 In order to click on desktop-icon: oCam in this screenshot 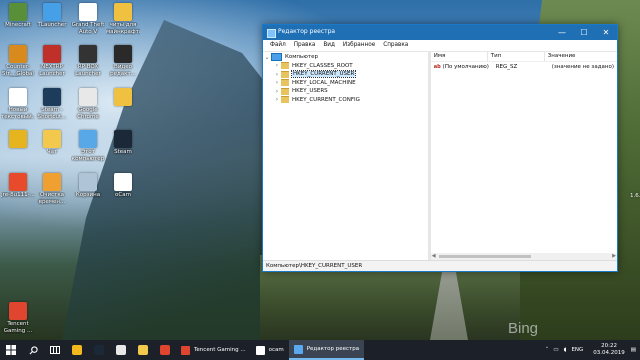, I will do `click(123, 186)`.